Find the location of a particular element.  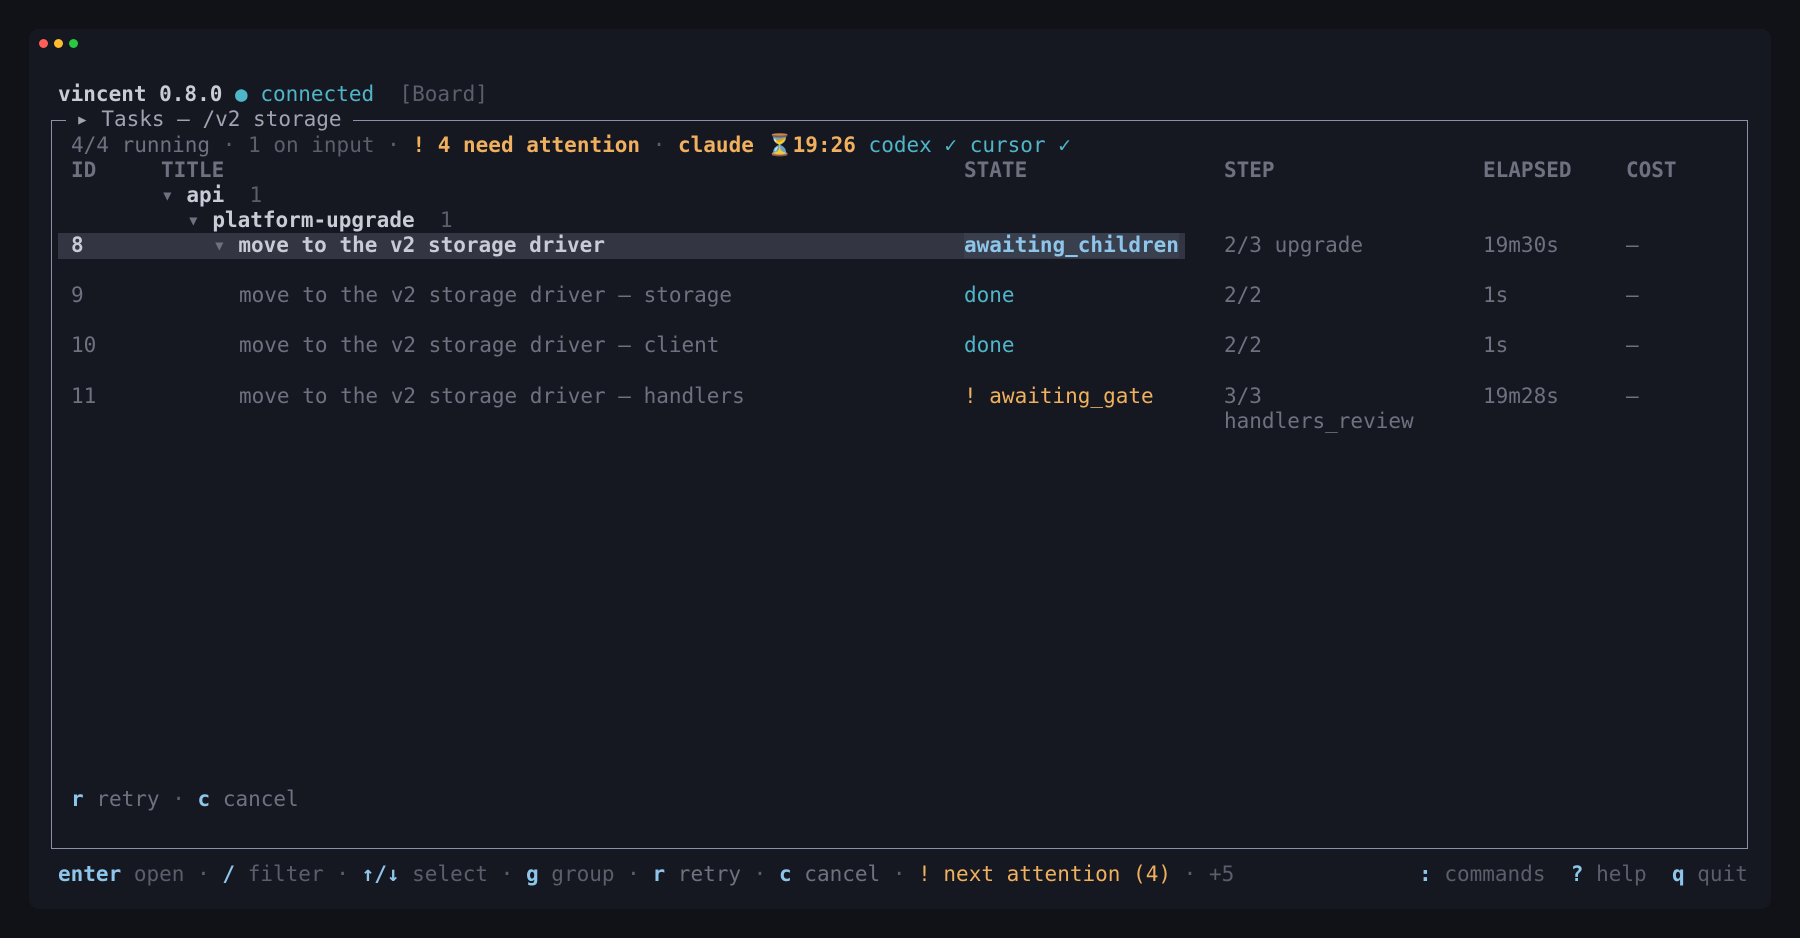

cancel-key: c is located at coordinates (204, 799).